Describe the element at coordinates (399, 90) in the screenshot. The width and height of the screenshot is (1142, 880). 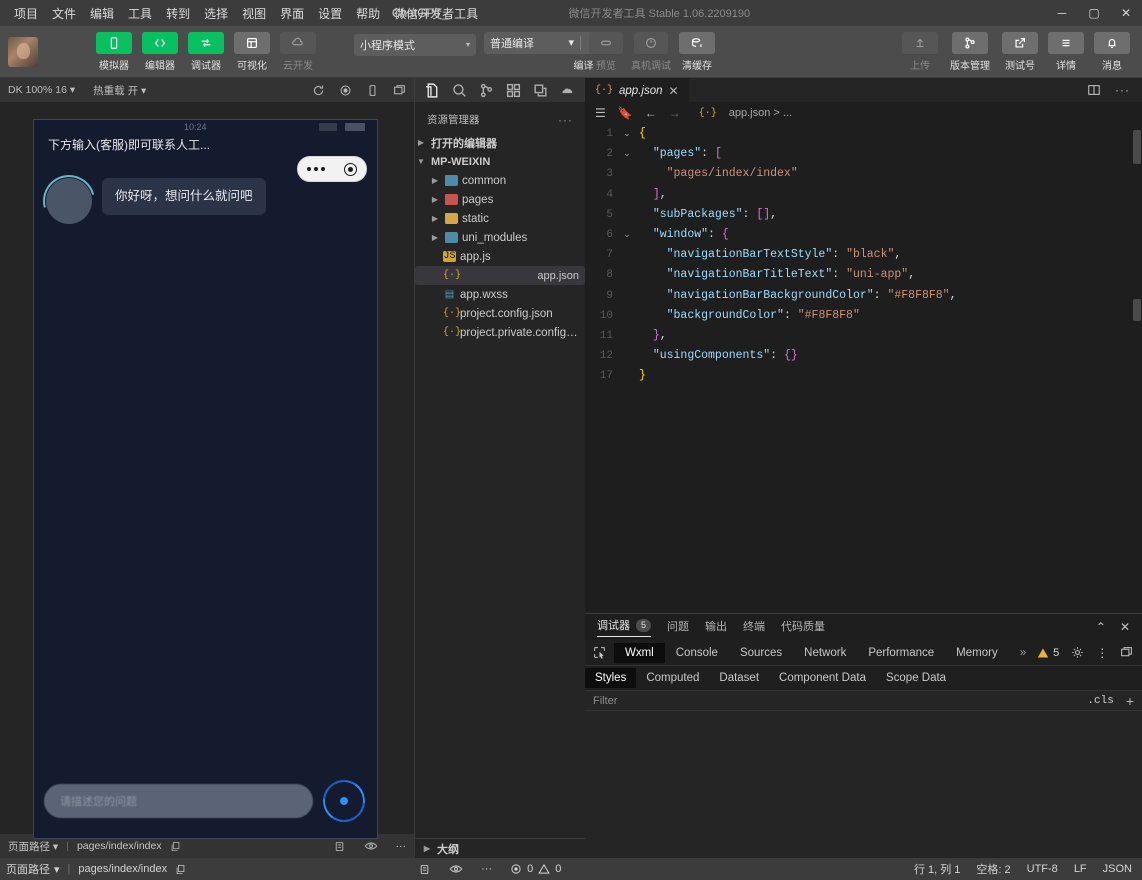
I see `window-icon` at that location.